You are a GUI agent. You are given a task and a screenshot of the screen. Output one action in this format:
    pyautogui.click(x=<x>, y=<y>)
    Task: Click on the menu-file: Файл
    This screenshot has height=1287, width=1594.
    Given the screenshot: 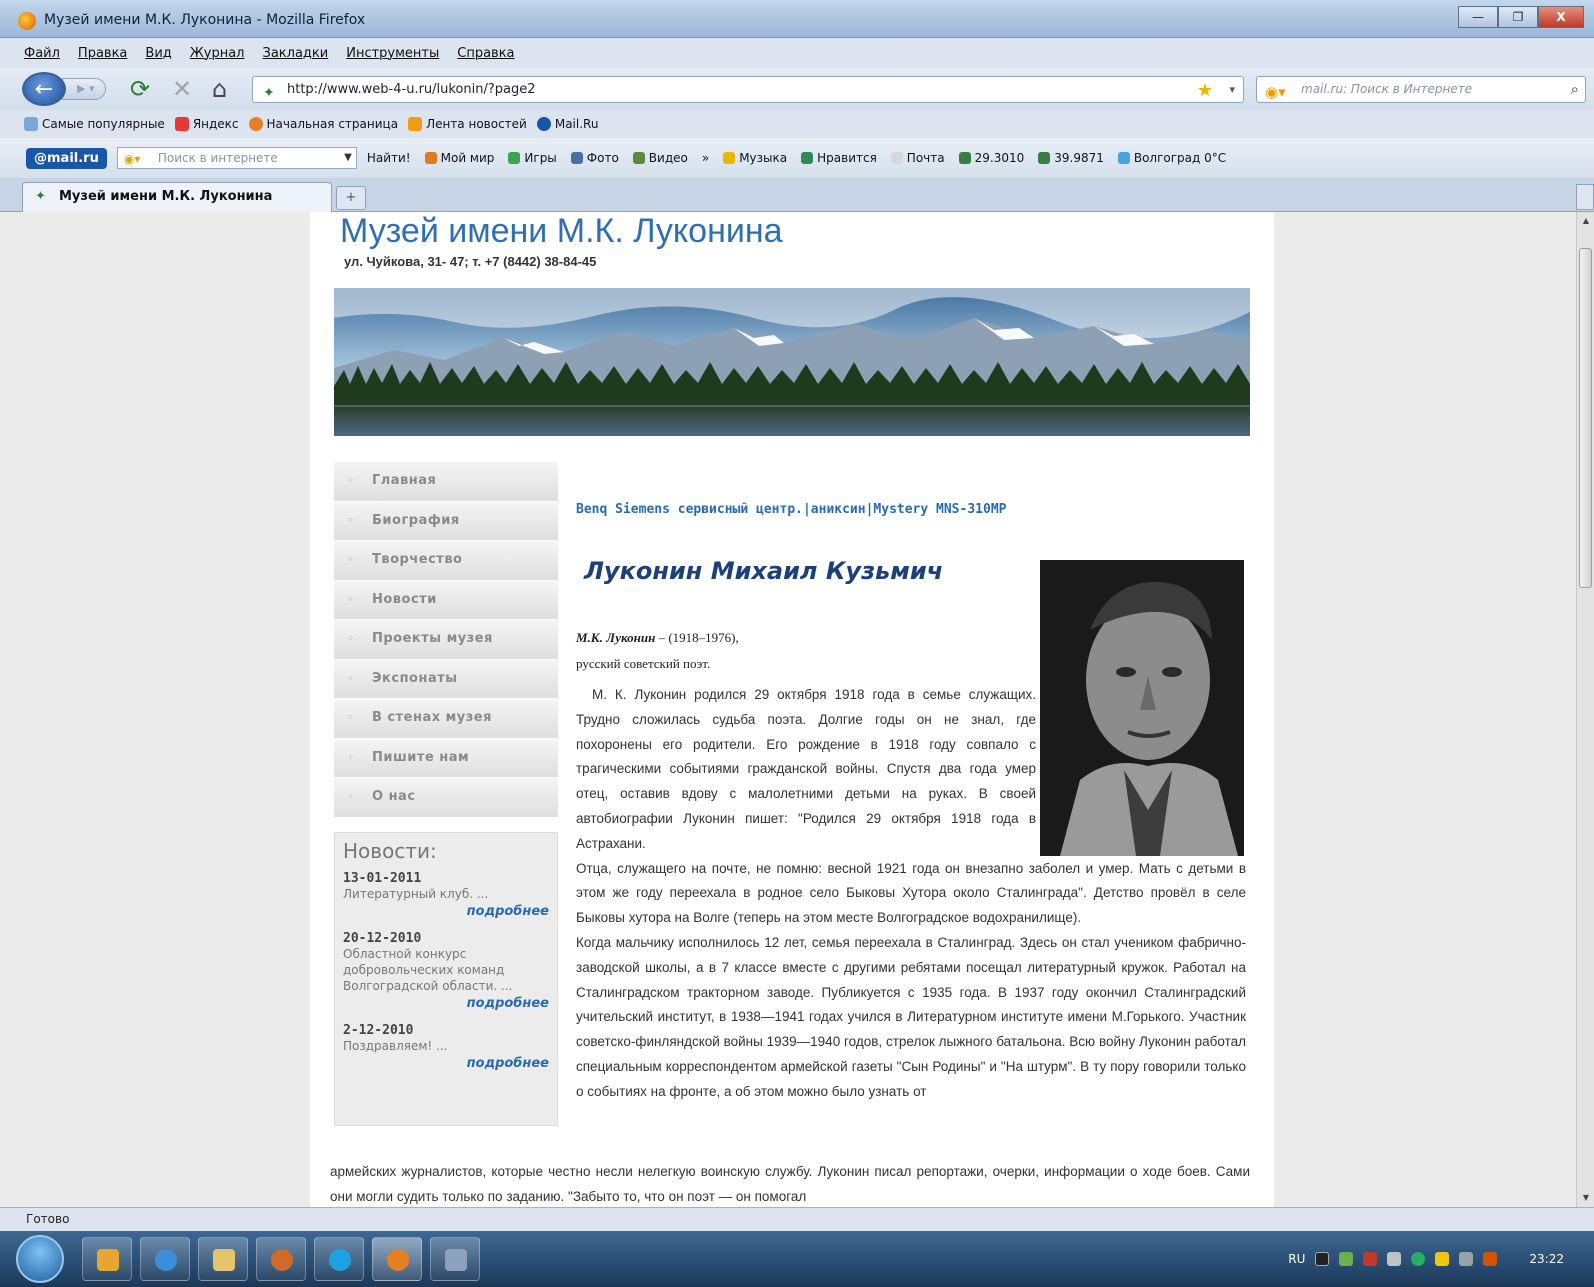 What is the action you would take?
    pyautogui.click(x=42, y=53)
    